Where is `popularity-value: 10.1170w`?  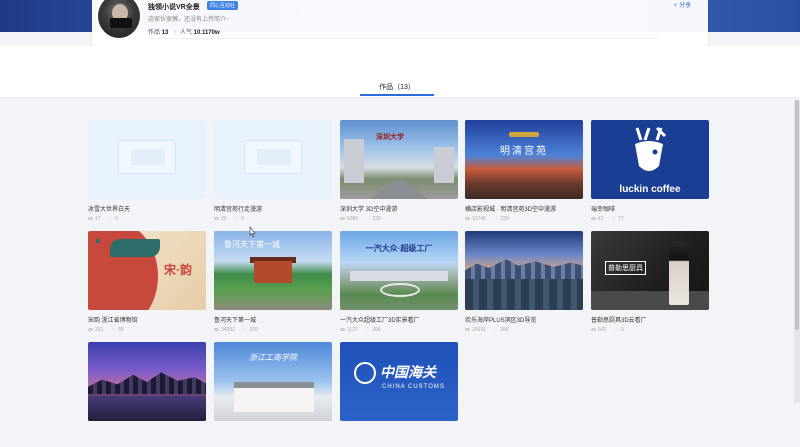 popularity-value: 10.1170w is located at coordinates (206, 33).